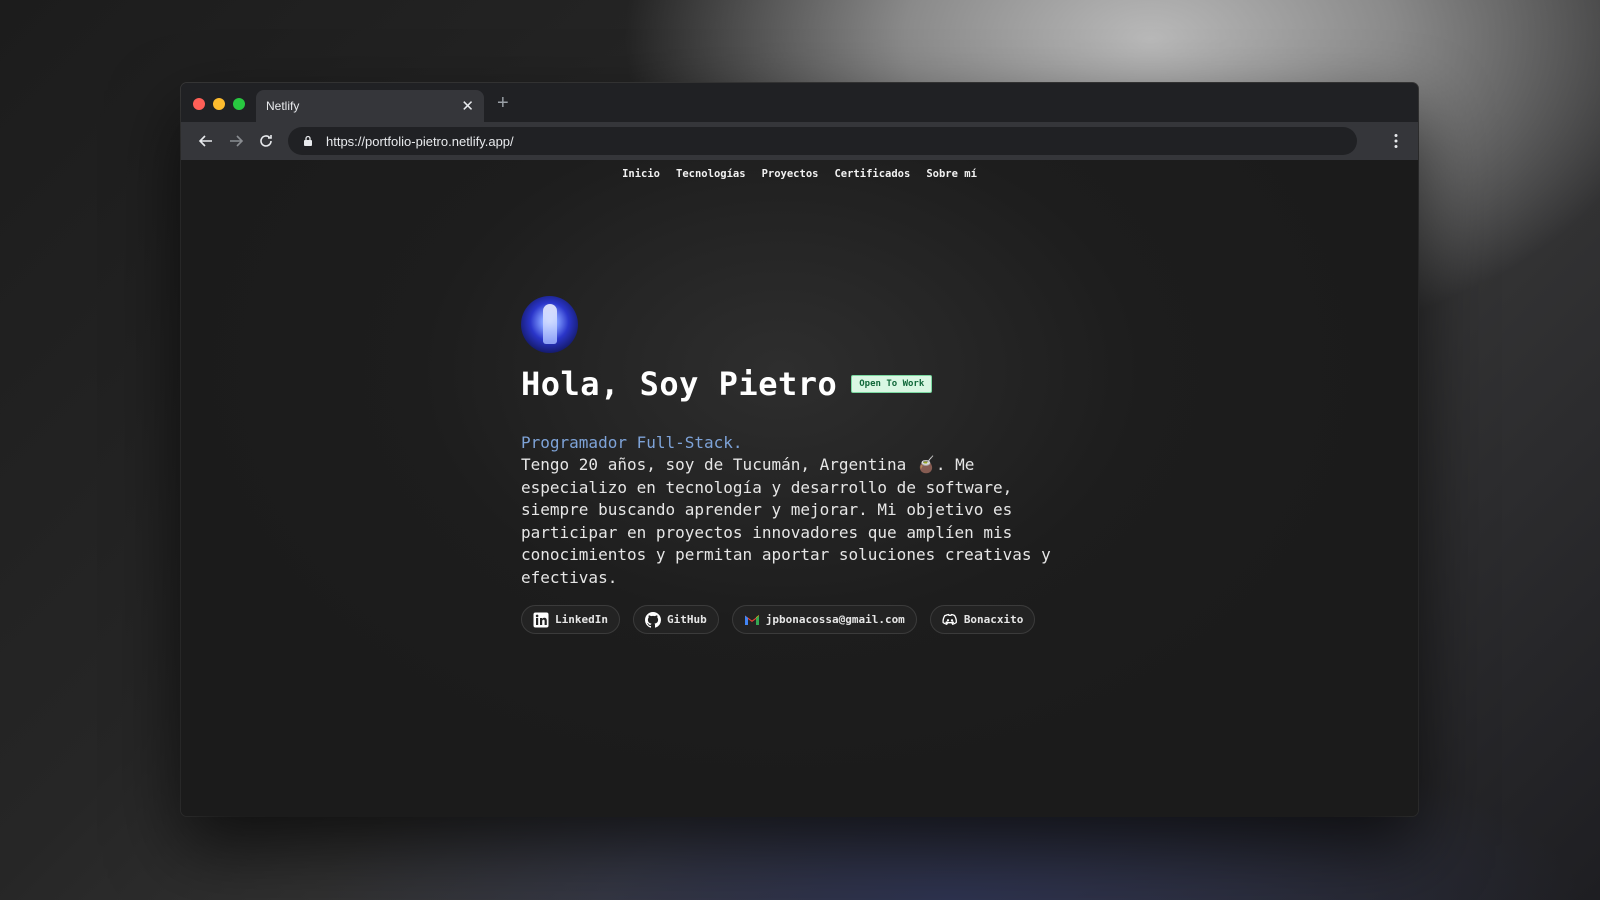 The image size is (1600, 900). I want to click on reload-button, so click(266, 141).